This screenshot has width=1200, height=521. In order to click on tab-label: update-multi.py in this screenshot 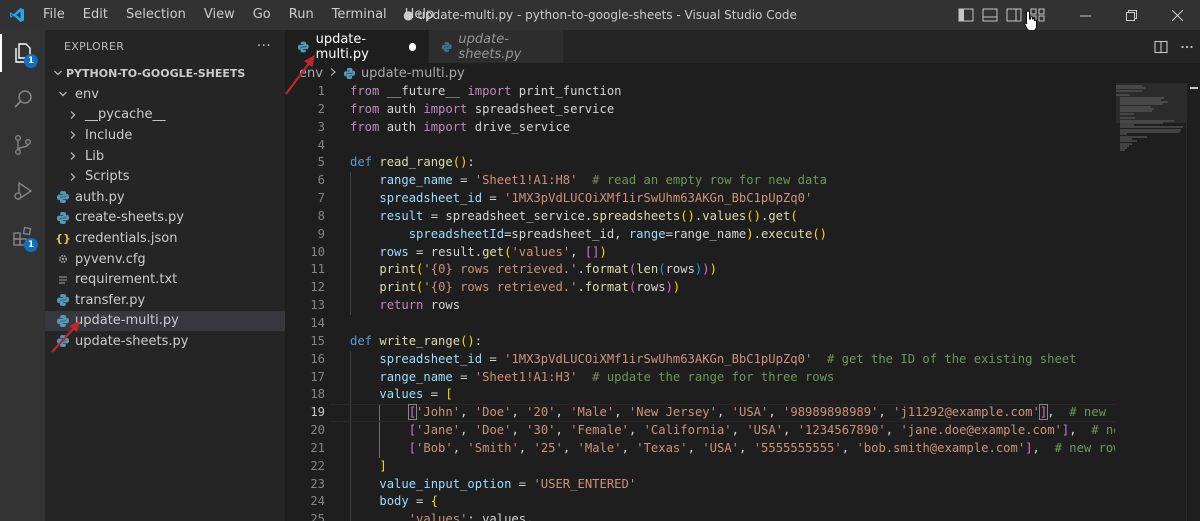, I will do `click(342, 46)`.